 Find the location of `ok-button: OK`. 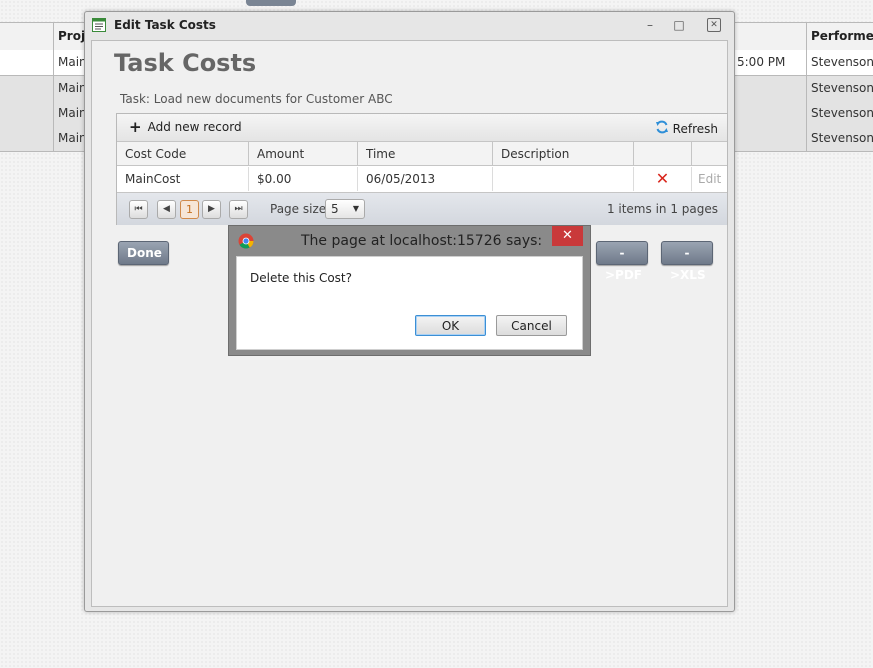

ok-button: OK is located at coordinates (450, 325).